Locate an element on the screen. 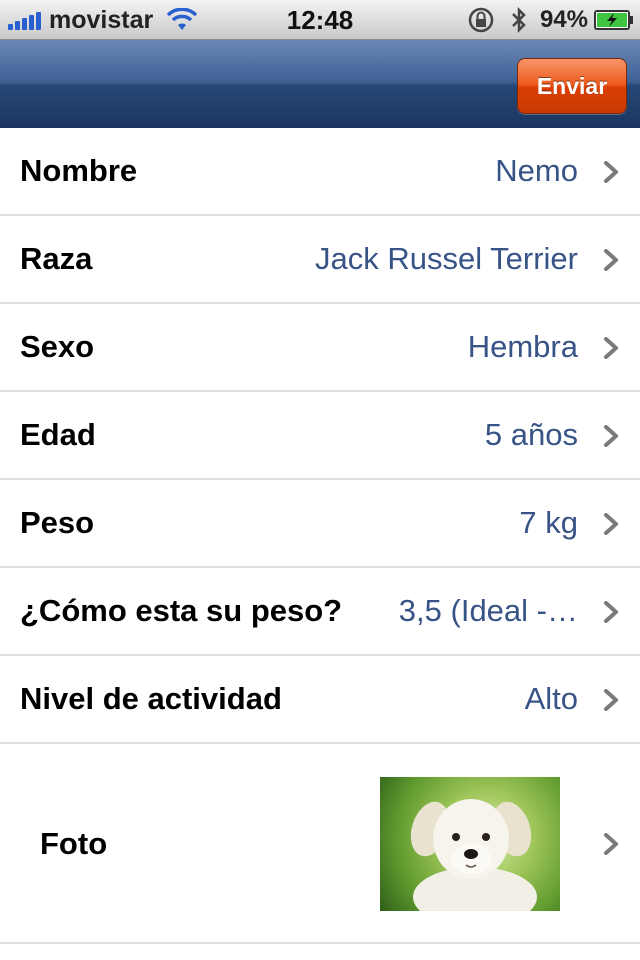  row-label: Foto is located at coordinates (74, 843).